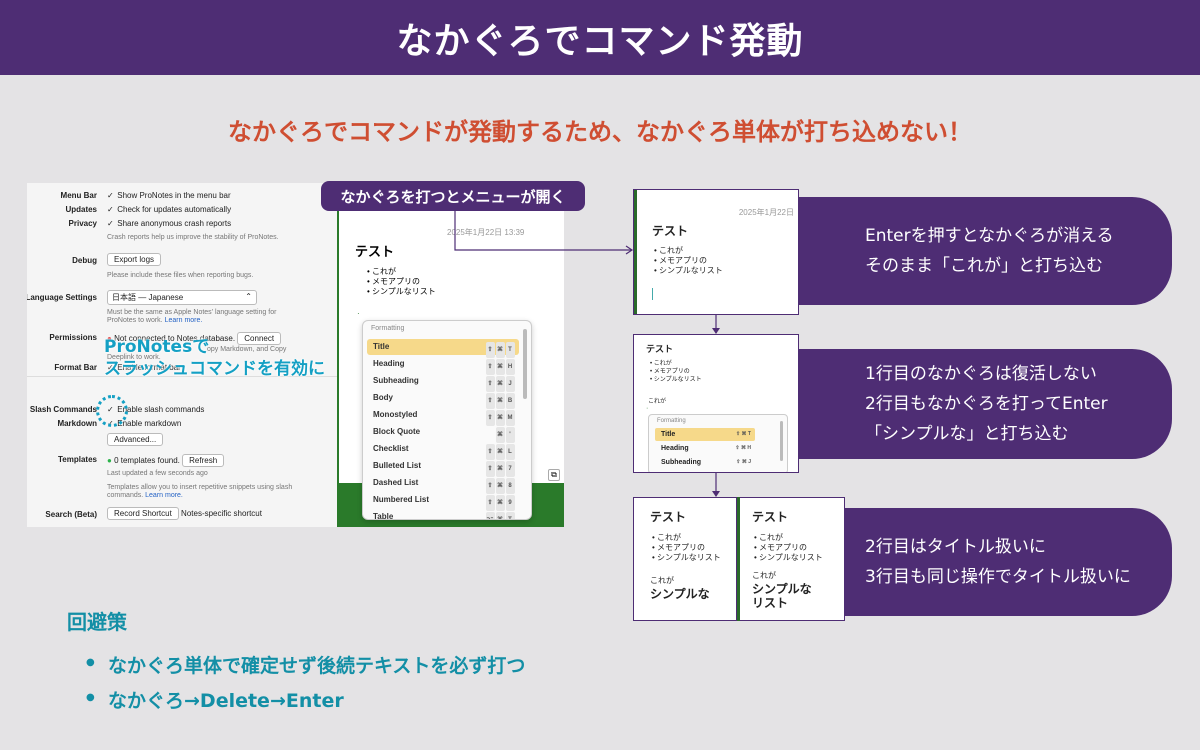 Image resolution: width=1200 pixels, height=750 pixels. I want to click on tip-item: なかぐろ単体で確定せず後続テキストを必ず打つ, so click(305, 664).